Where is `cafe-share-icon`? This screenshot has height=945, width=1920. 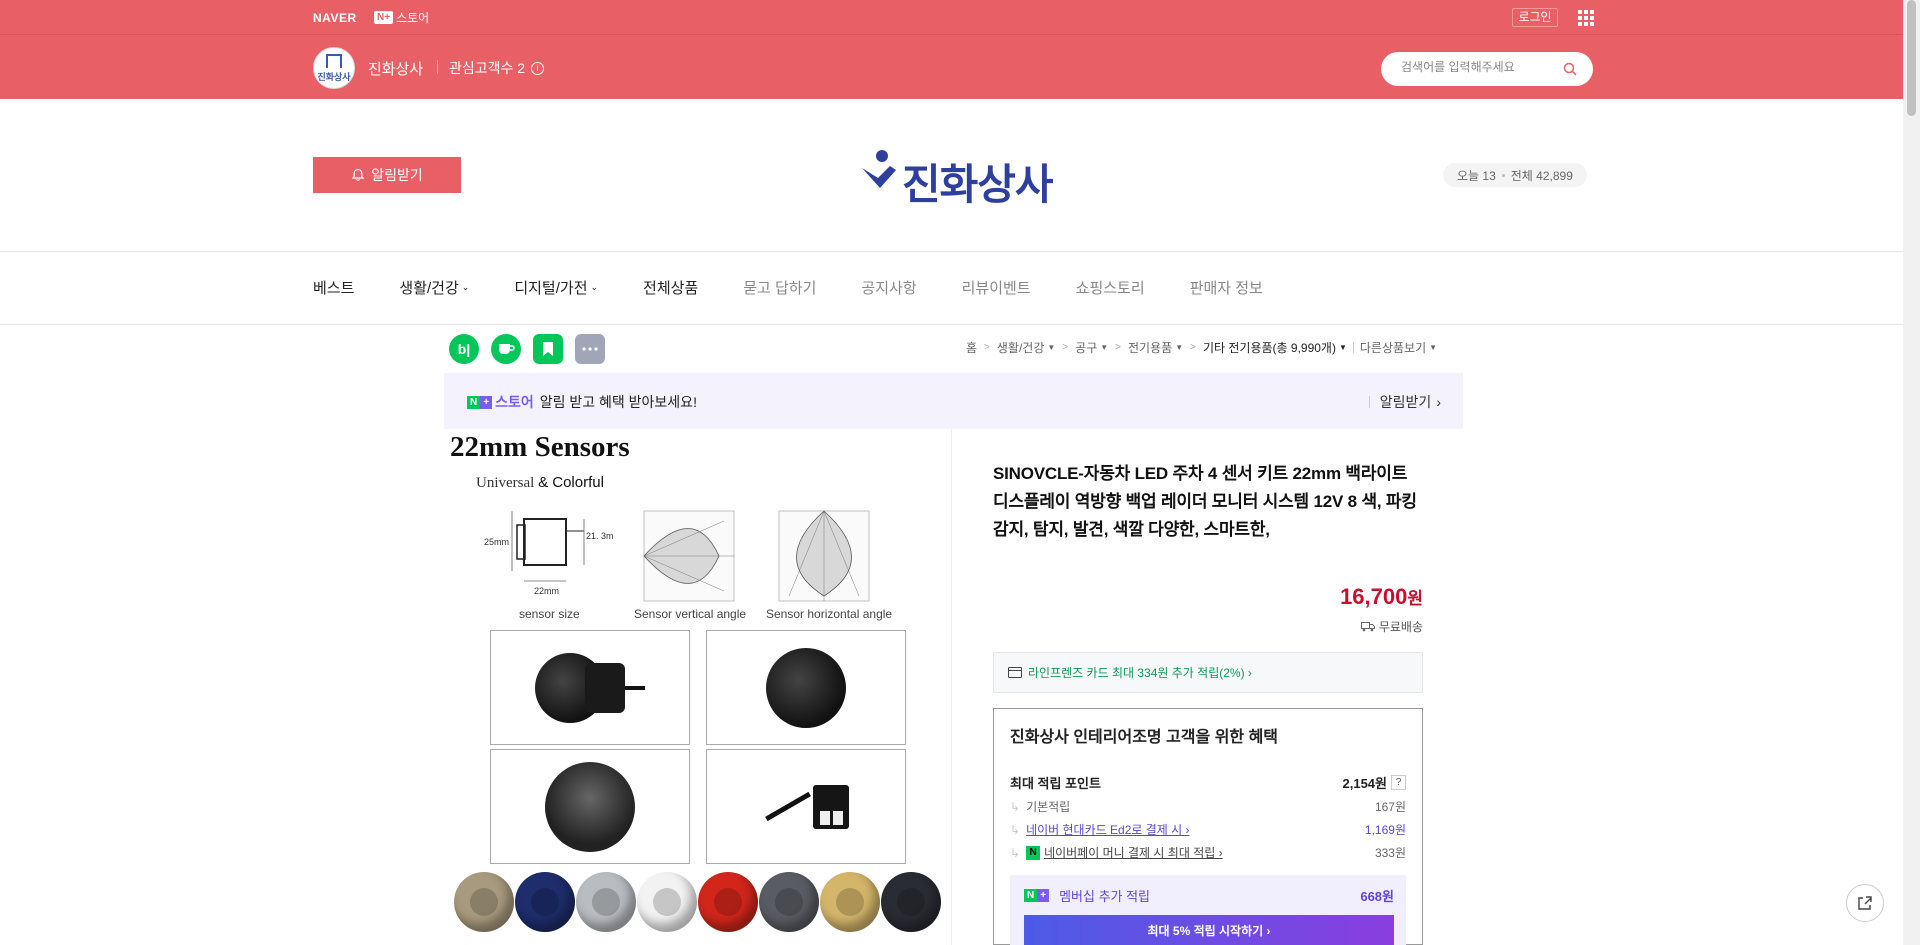 cafe-share-icon is located at coordinates (506, 349).